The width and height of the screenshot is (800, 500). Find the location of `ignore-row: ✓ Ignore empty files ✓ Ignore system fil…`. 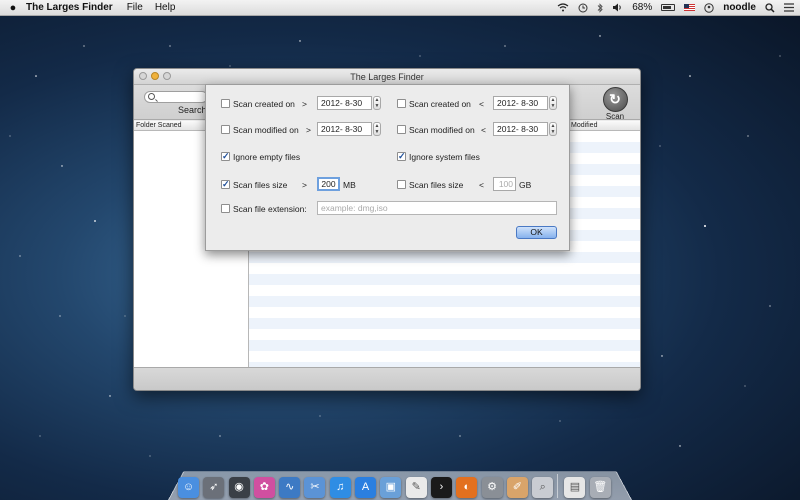

ignore-row: ✓ Ignore empty files ✓ Ignore system fil… is located at coordinates (388, 158).